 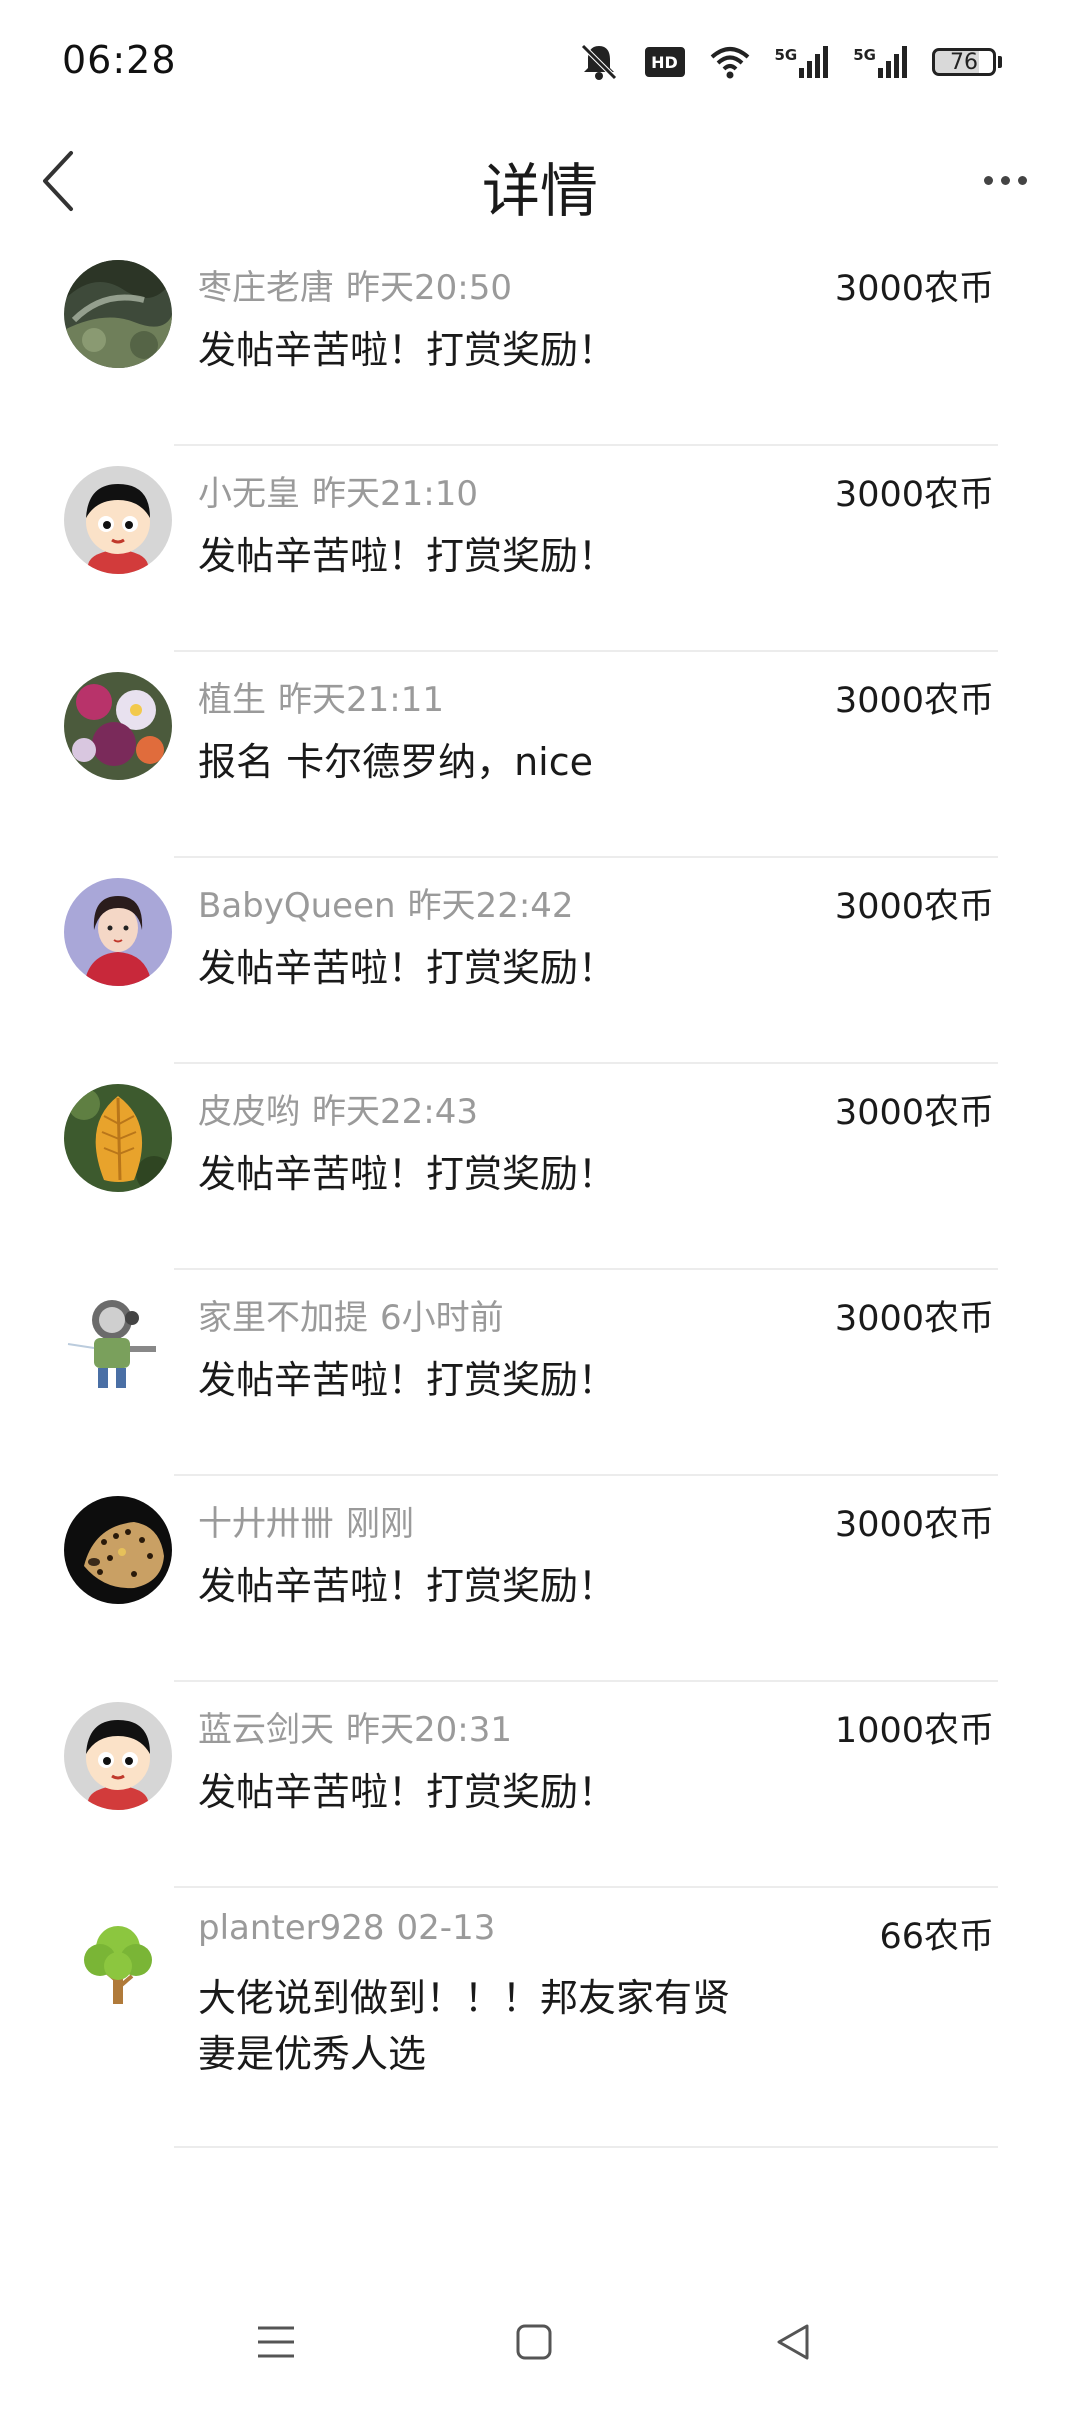 I want to click on list-item: 植生 昨天21:11 3000农币 报名 卡尔德罗纳，nice, so click(x=540, y=755).